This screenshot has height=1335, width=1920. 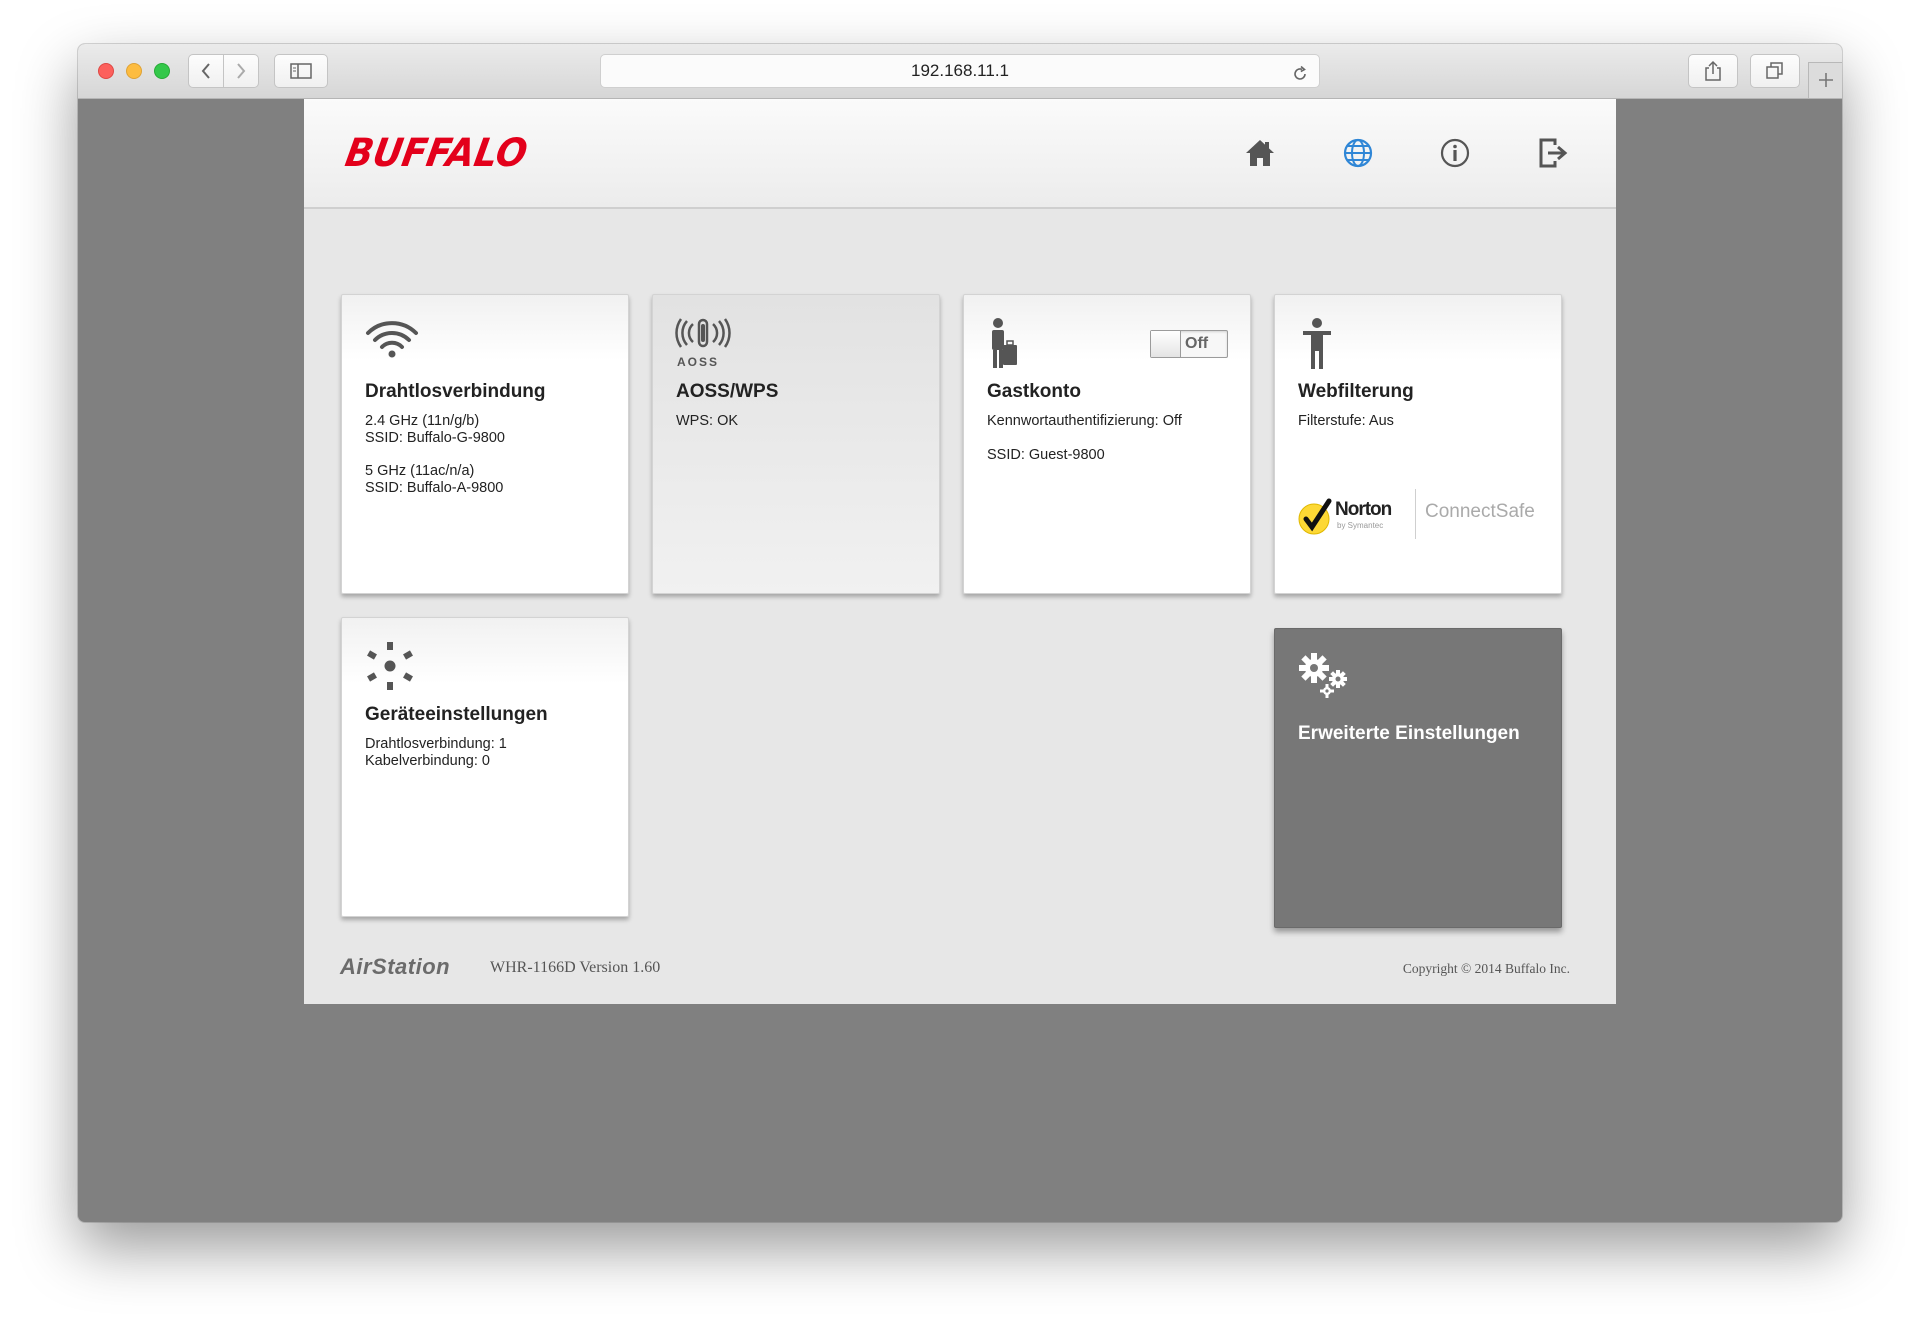 I want to click on guest-account-toggle: Off, so click(x=1189, y=344).